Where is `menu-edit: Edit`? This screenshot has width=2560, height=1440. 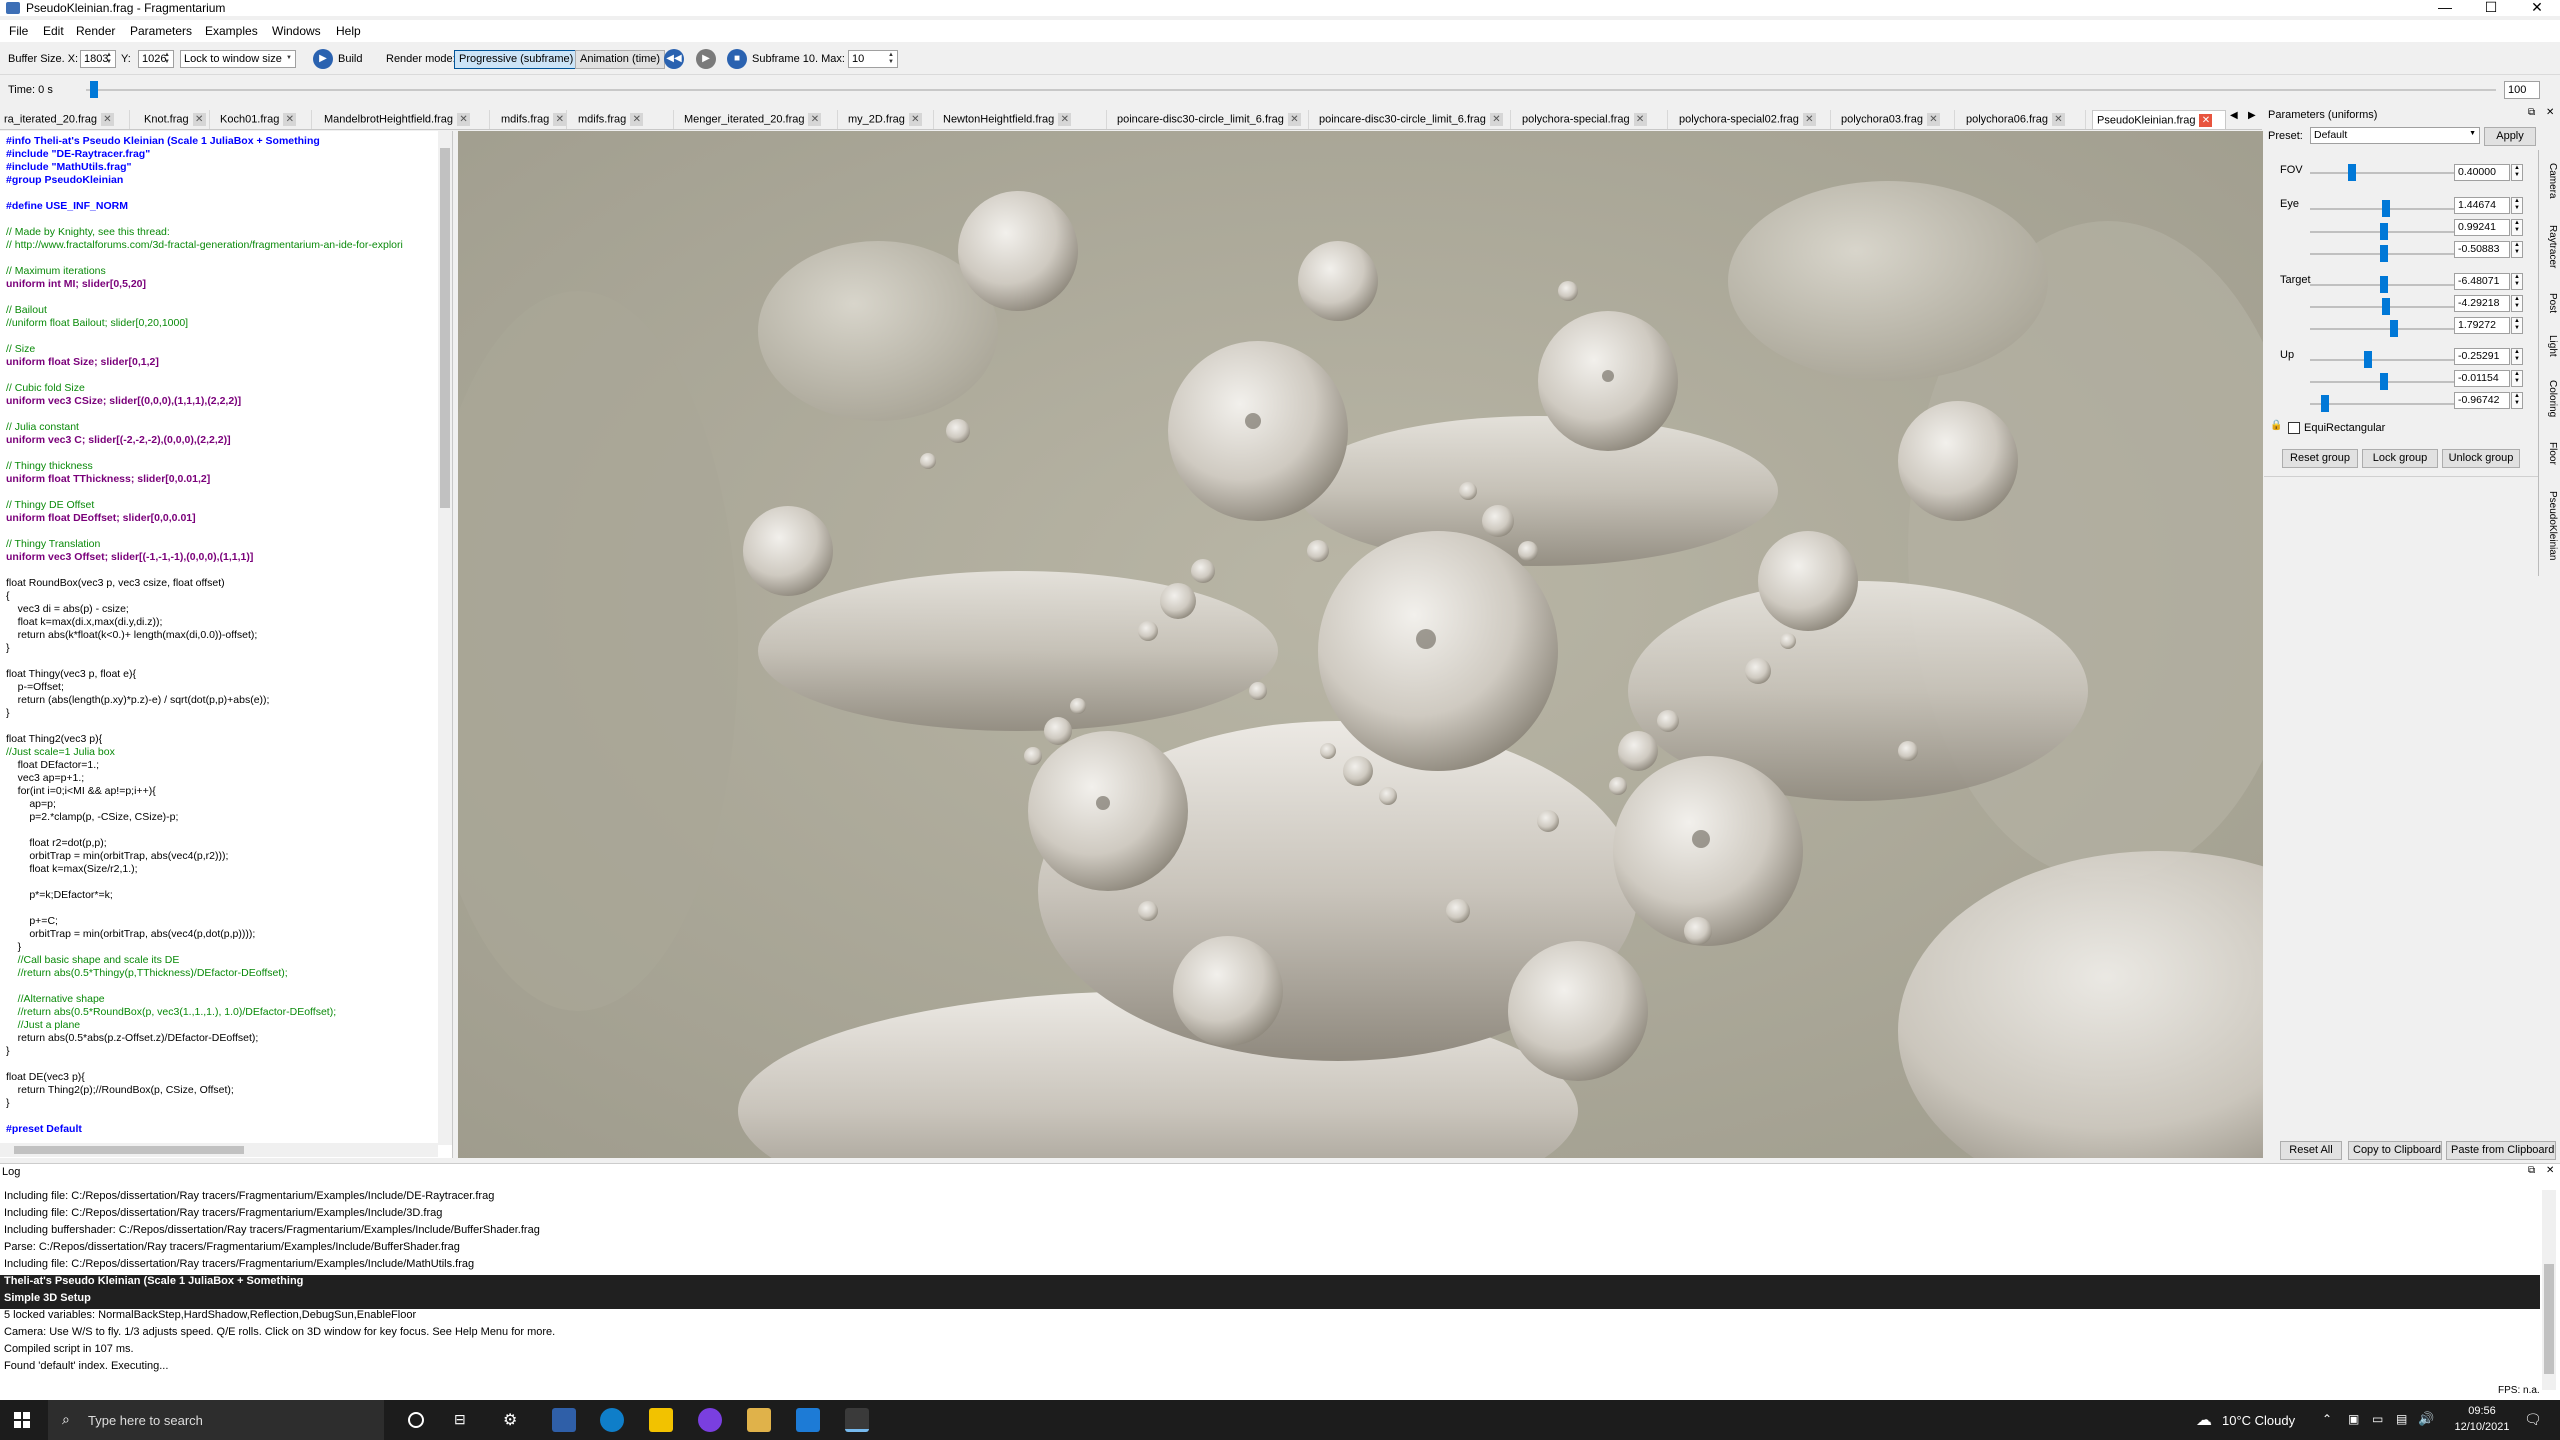 menu-edit: Edit is located at coordinates (53, 31).